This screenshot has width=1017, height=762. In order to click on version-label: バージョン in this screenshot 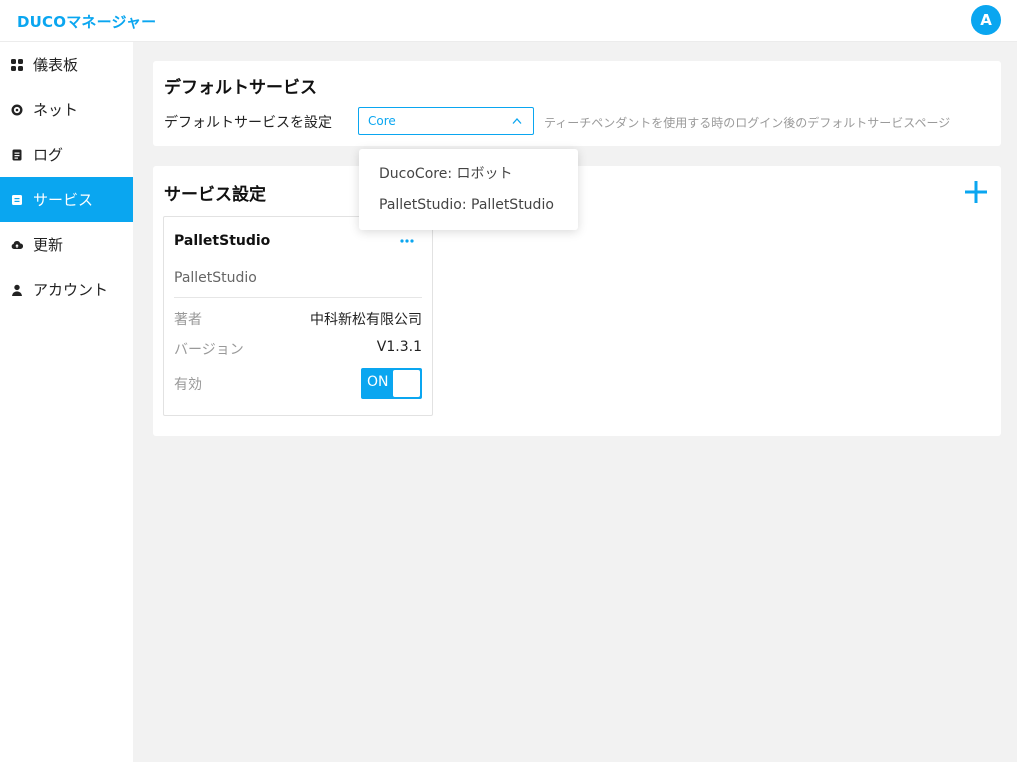, I will do `click(209, 350)`.